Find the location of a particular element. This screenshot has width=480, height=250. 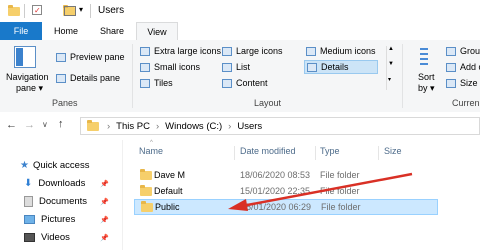

annotation-arrow is located at coordinates (320, 191).